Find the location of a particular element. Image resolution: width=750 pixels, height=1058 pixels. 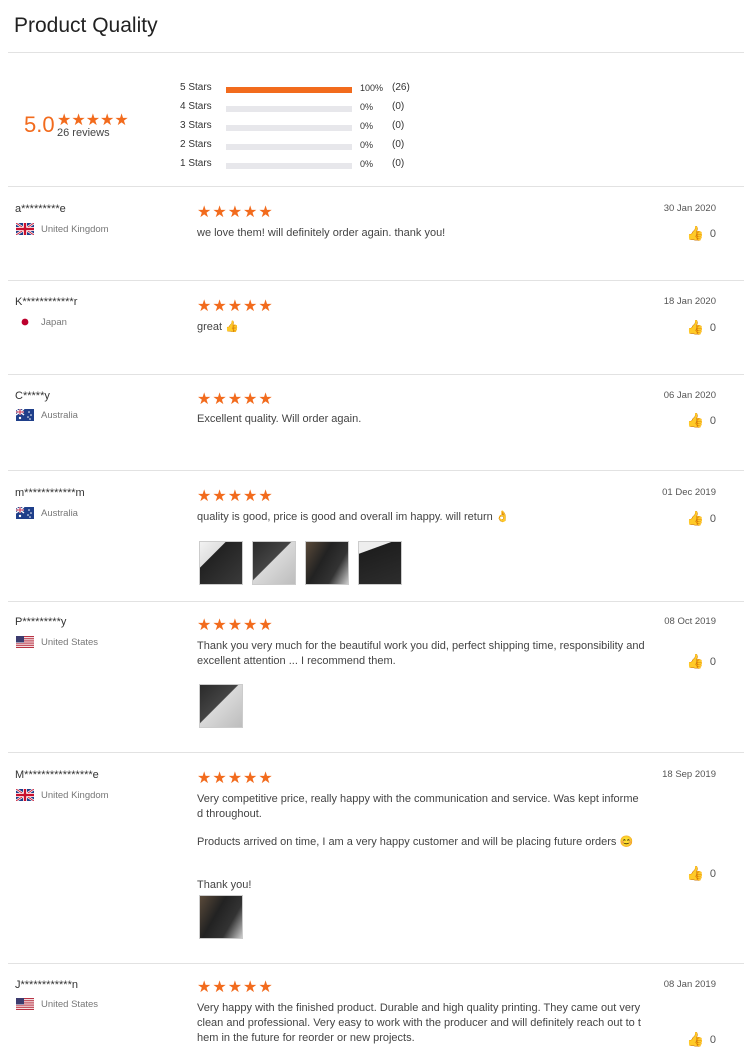

reviewer-name: K************r is located at coordinates (46, 302).